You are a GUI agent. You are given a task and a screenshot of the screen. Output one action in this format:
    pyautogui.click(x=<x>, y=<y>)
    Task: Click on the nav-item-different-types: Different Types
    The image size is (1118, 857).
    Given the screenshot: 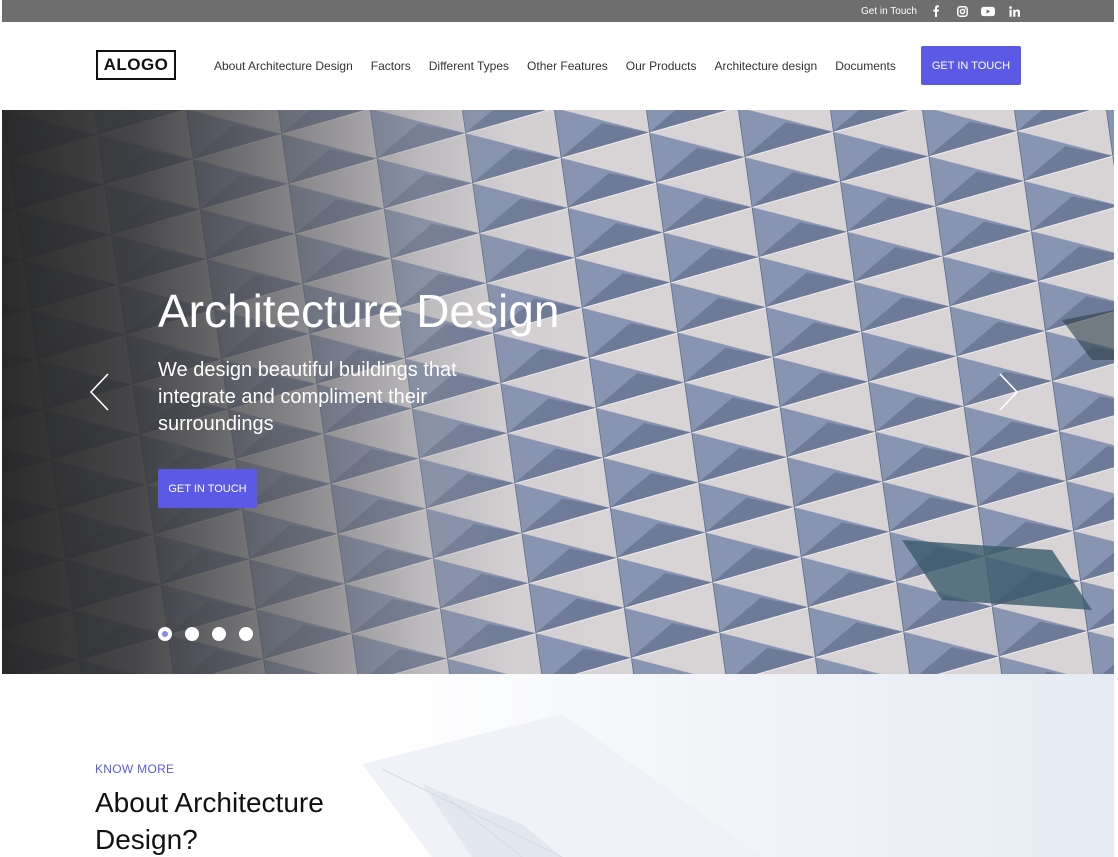 What is the action you would take?
    pyautogui.click(x=469, y=66)
    